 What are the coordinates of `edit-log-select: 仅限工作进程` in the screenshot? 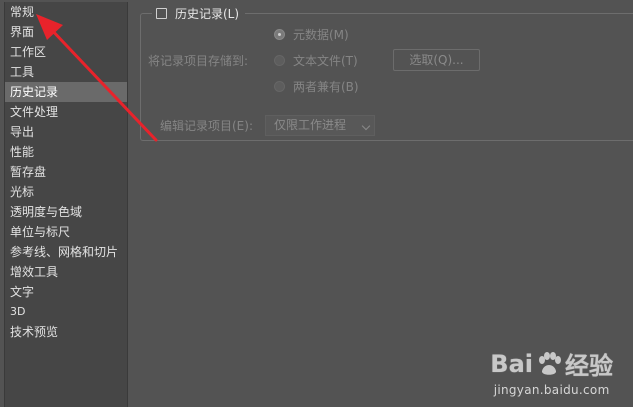 It's located at (320, 125).